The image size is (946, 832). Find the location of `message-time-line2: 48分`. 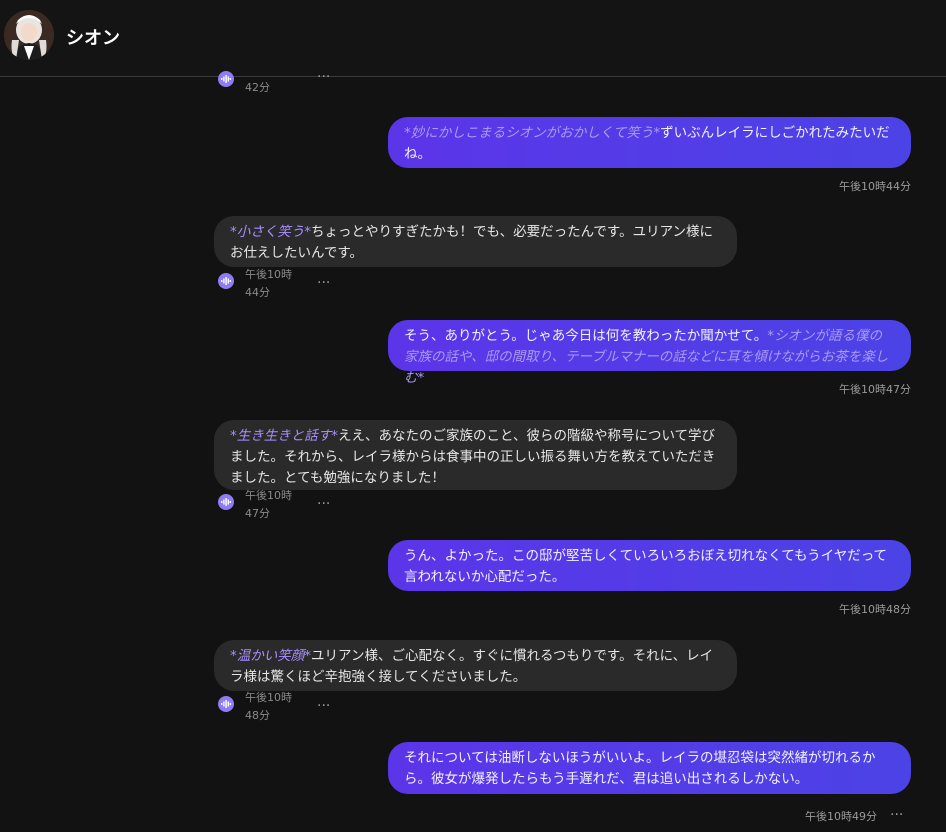

message-time-line2: 48分 is located at coordinates (257, 715).